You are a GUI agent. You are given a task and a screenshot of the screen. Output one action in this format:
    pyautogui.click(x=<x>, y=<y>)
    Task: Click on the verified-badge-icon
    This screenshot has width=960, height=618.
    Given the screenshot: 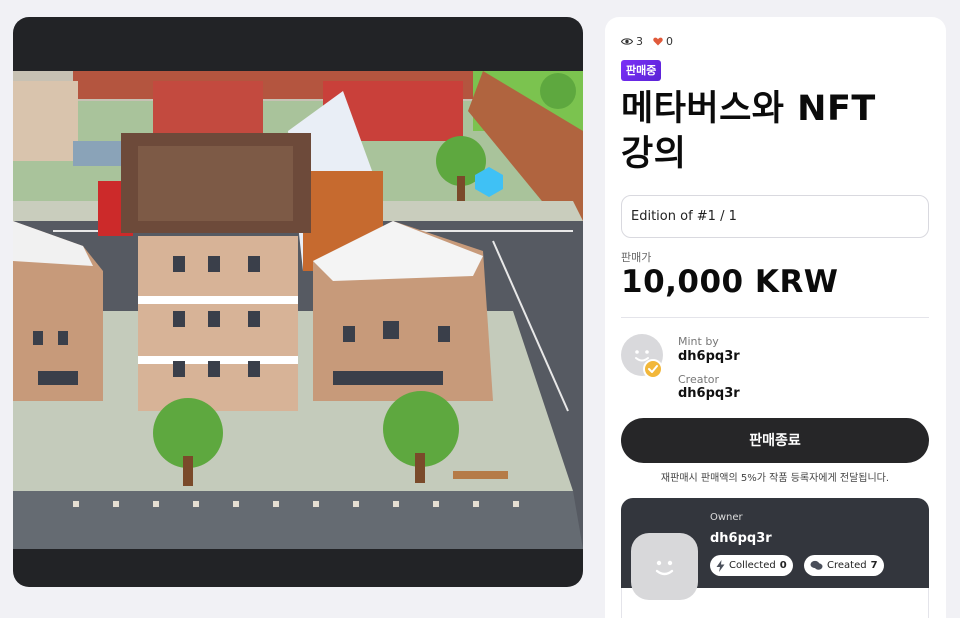 What is the action you would take?
    pyautogui.click(x=653, y=369)
    